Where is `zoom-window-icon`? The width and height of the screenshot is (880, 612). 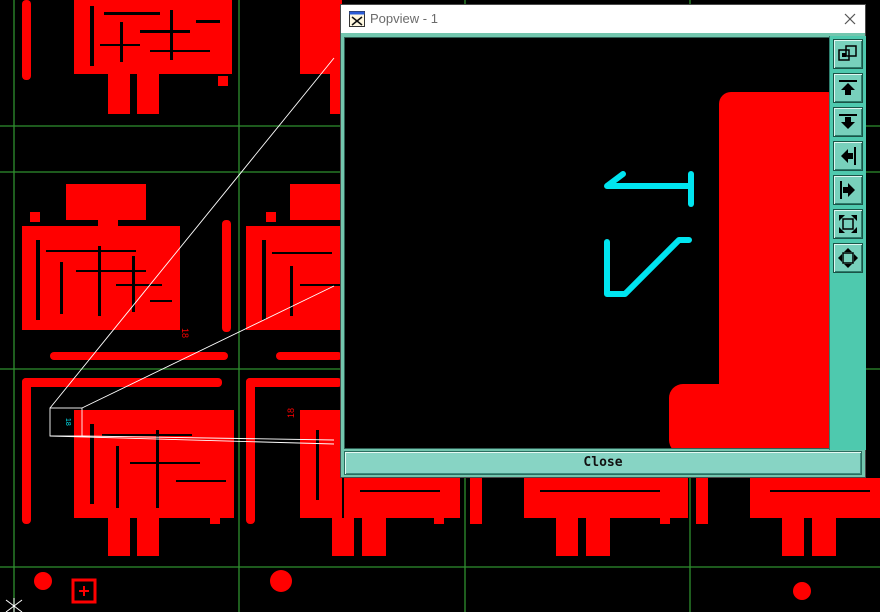
zoom-window-icon is located at coordinates (847, 53).